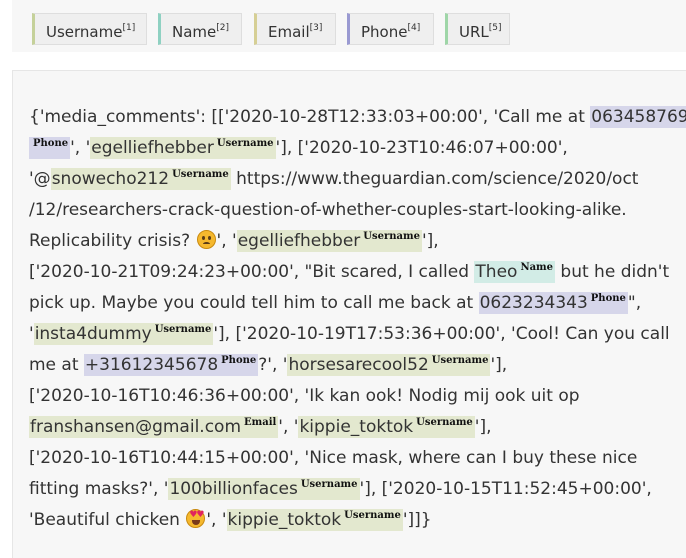 The width and height of the screenshot is (686, 558). I want to click on phone-entity: +31612345678 Phone, so click(171, 365).